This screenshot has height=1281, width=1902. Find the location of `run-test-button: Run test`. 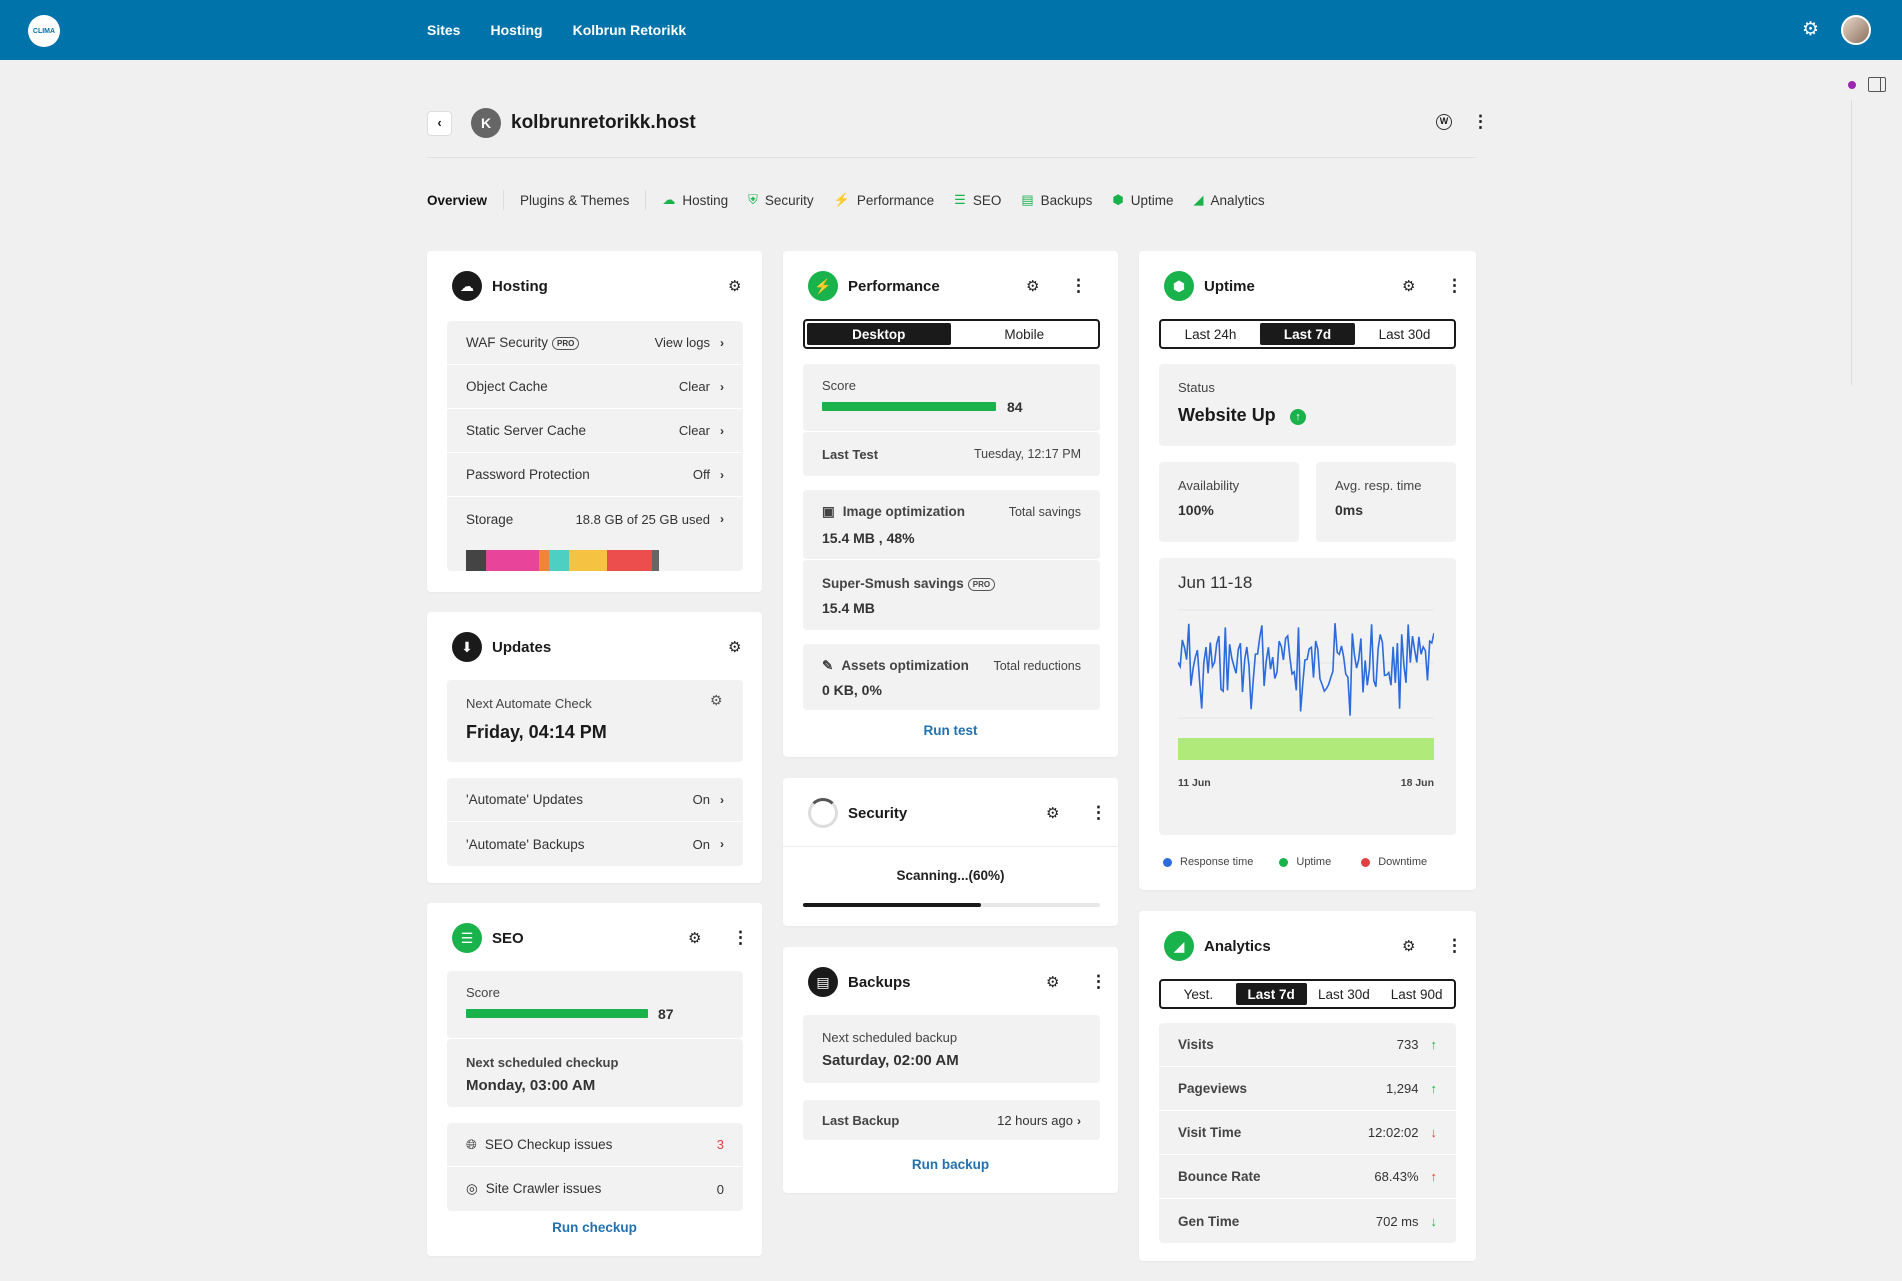

run-test-button: Run test is located at coordinates (950, 730).